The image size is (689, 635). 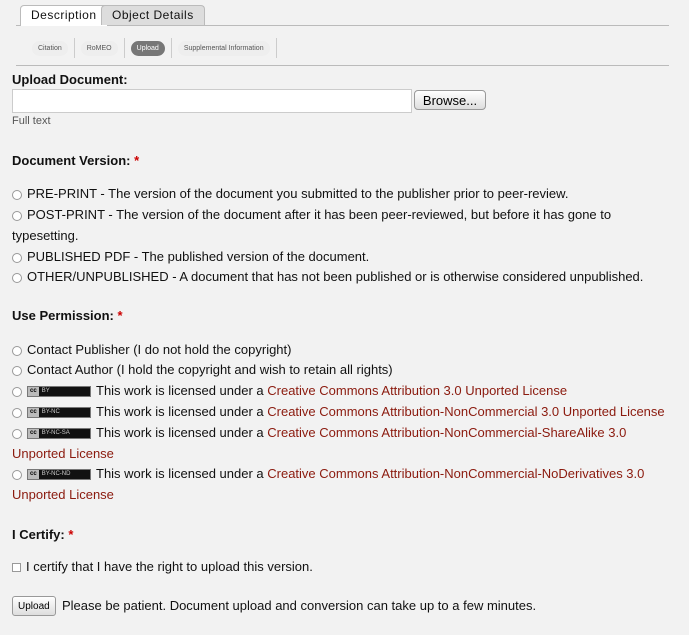 I want to click on certify-checkbox, so click(x=16, y=568).